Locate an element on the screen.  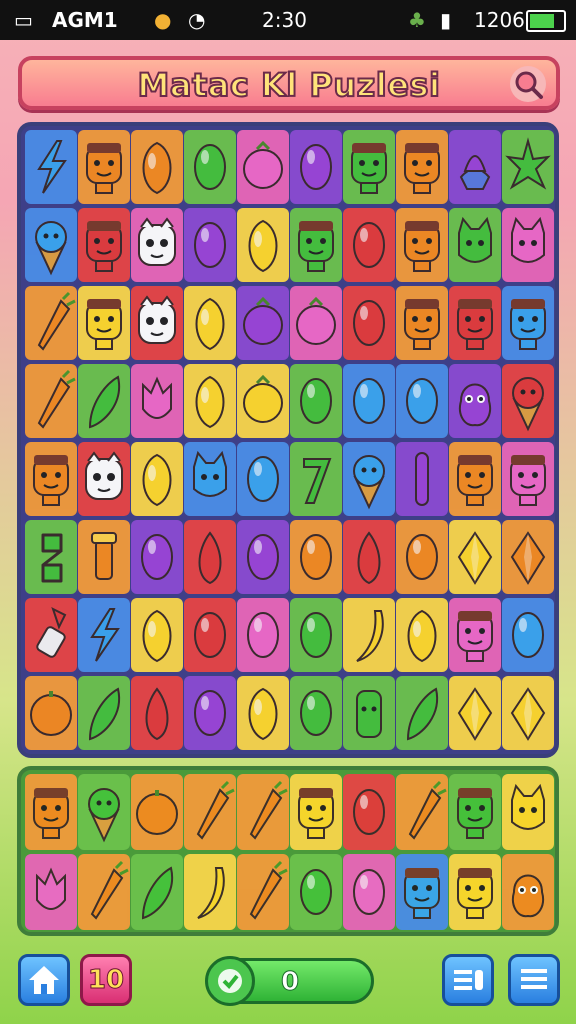
home-button is located at coordinates (44, 980).